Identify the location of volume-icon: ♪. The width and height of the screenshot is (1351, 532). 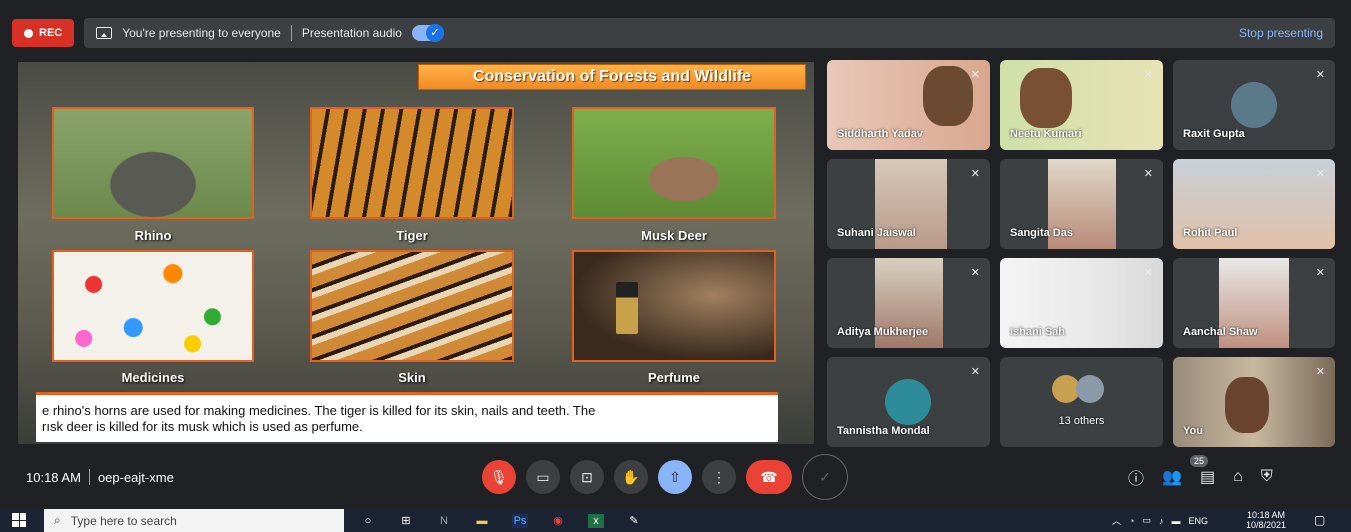
(1161, 521).